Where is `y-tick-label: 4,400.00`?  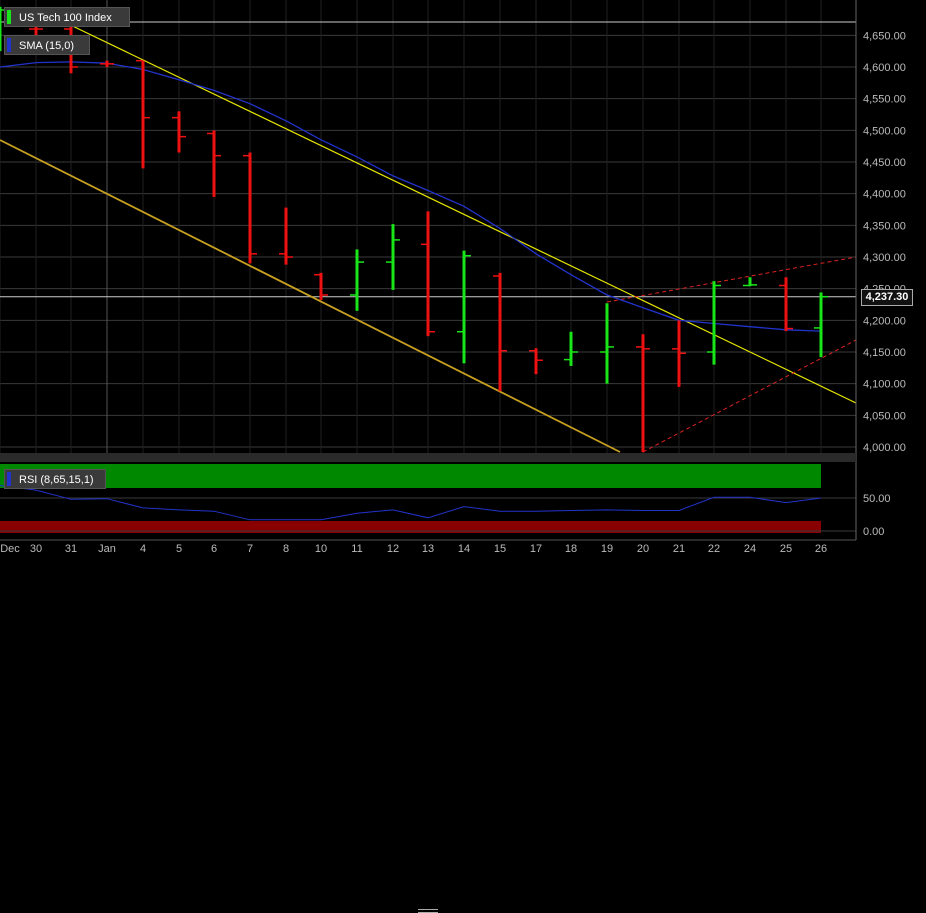 y-tick-label: 4,400.00 is located at coordinates (884, 195).